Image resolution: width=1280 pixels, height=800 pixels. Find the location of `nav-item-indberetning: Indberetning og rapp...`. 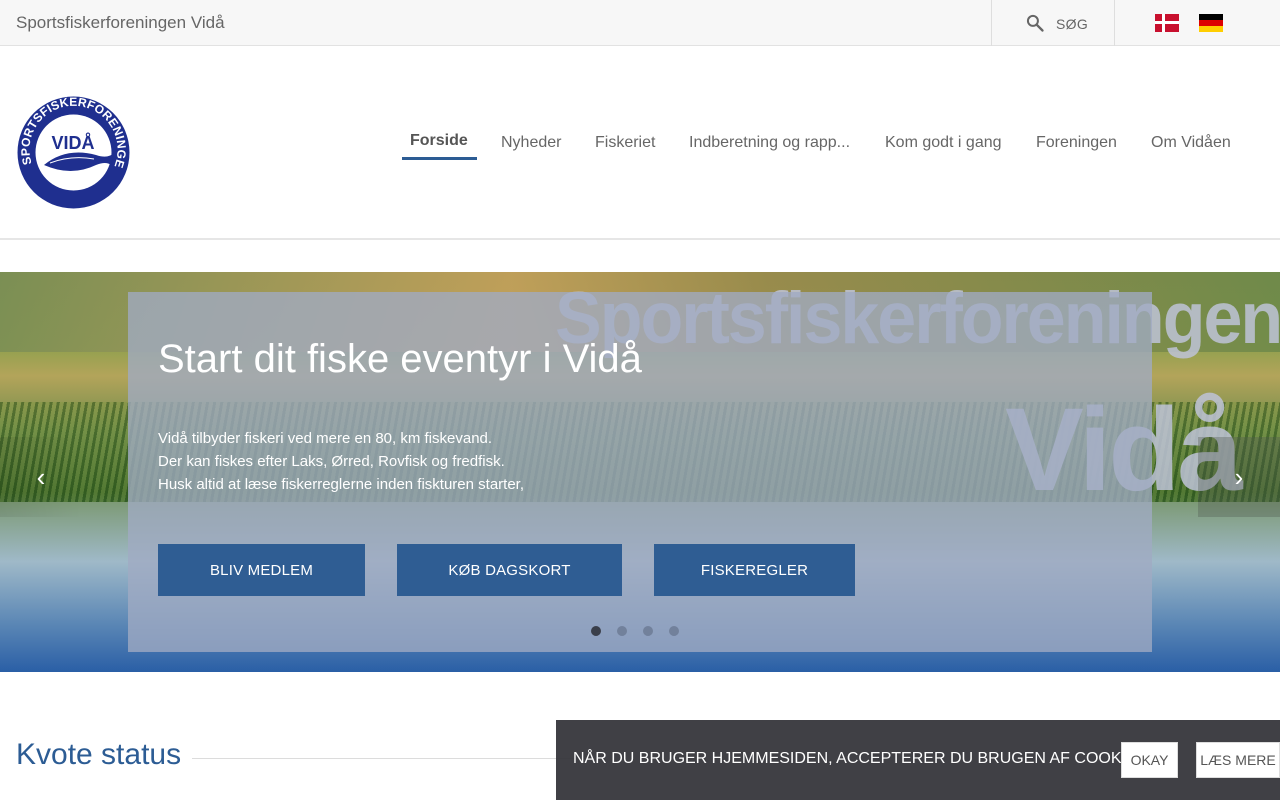

nav-item-indberetning: Indberetning og rapp... is located at coordinates (769, 143).